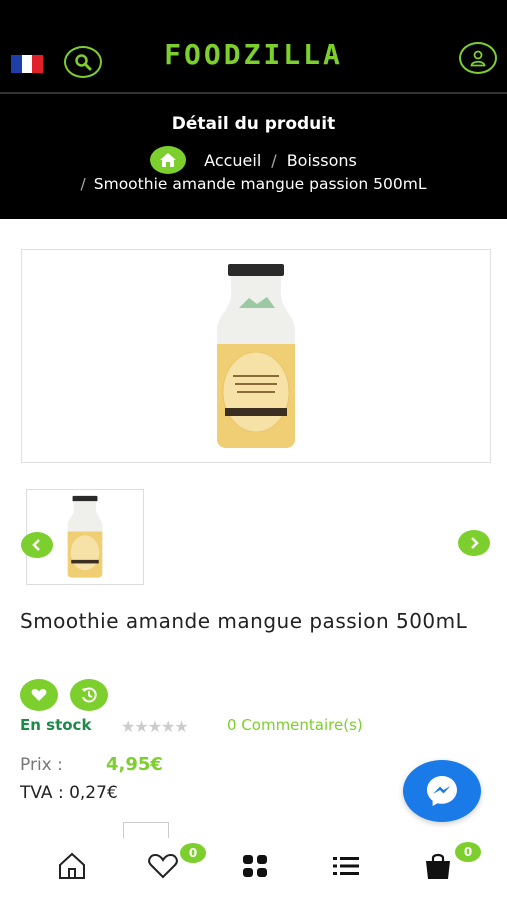  Describe the element at coordinates (69, 793) in the screenshot. I see `tva-value: TVA : 0,27€` at that location.